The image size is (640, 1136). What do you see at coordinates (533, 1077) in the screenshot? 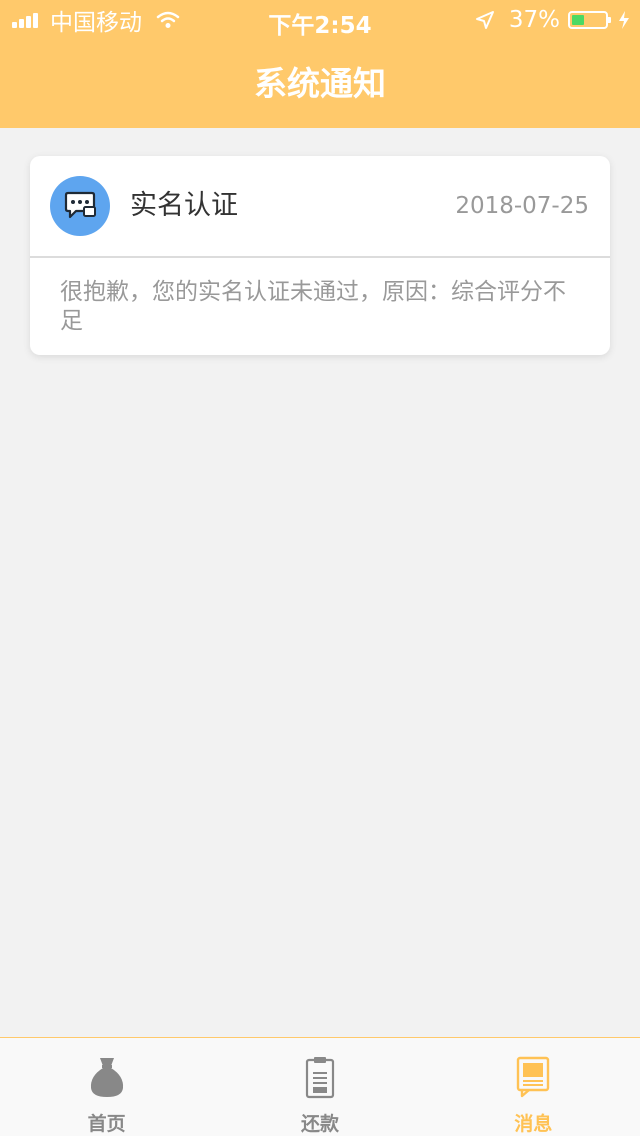
I see `message-book-icon` at bounding box center [533, 1077].